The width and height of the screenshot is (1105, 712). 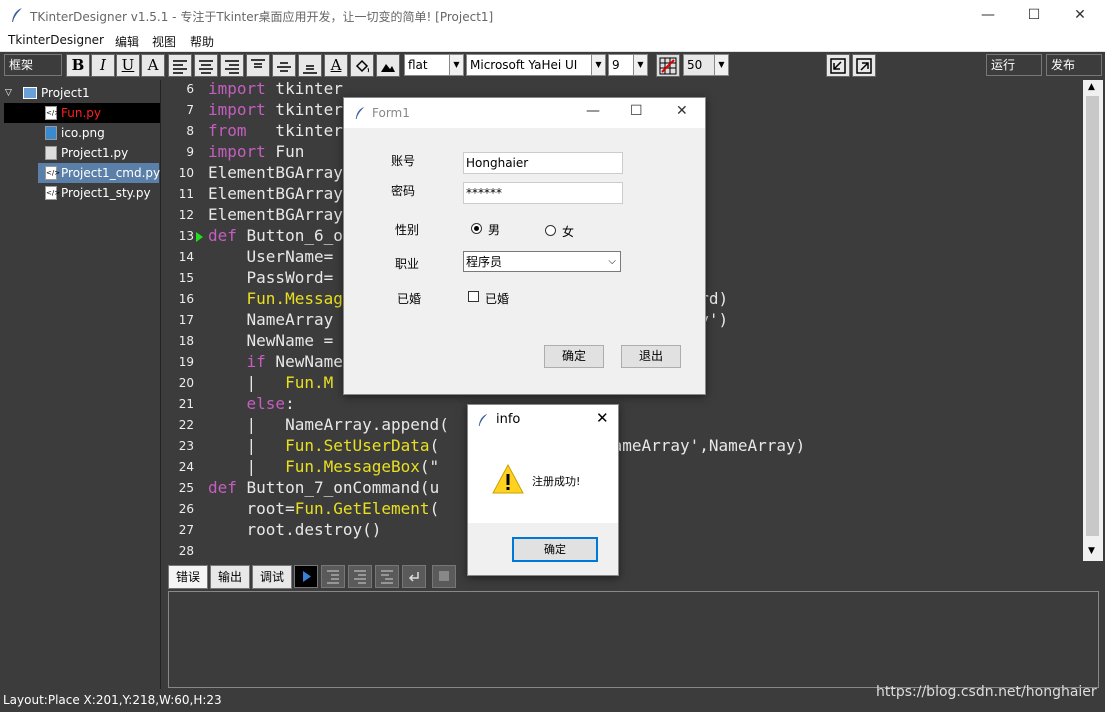 What do you see at coordinates (434, 65) in the screenshot?
I see `relief-select: flat ▼` at bounding box center [434, 65].